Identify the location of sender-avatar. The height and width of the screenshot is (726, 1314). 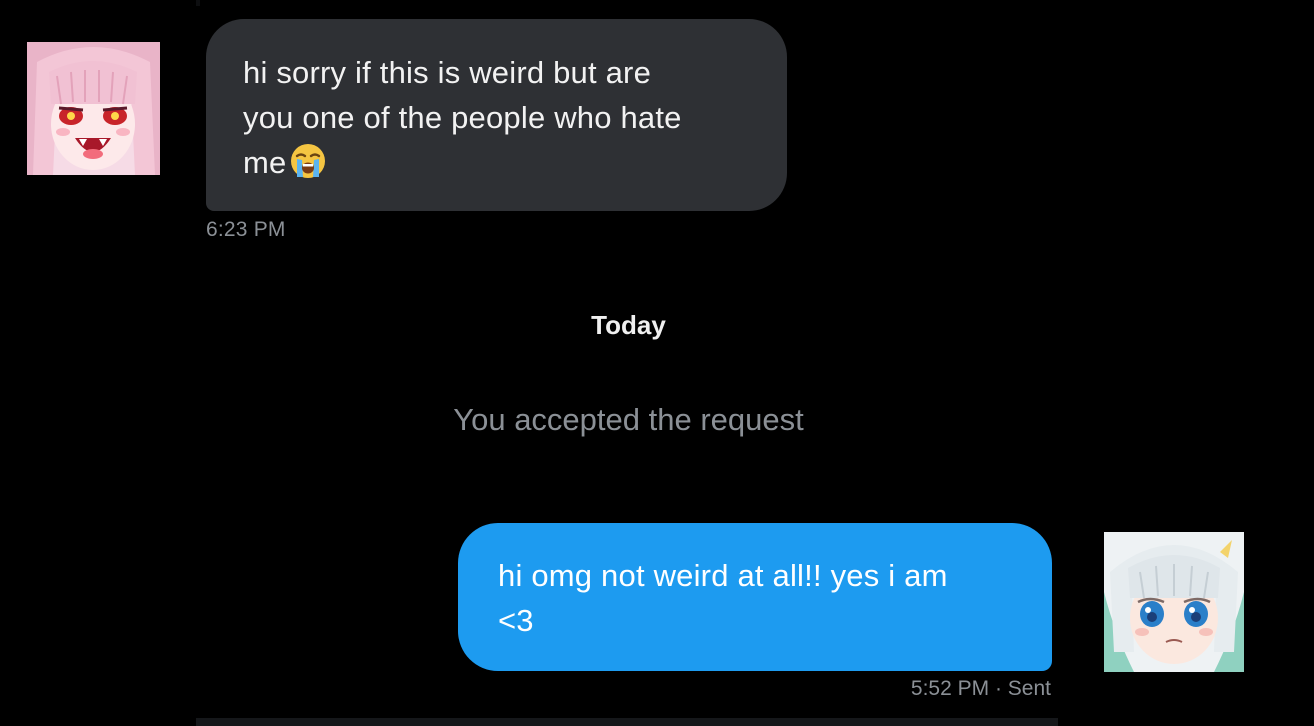
(93, 108).